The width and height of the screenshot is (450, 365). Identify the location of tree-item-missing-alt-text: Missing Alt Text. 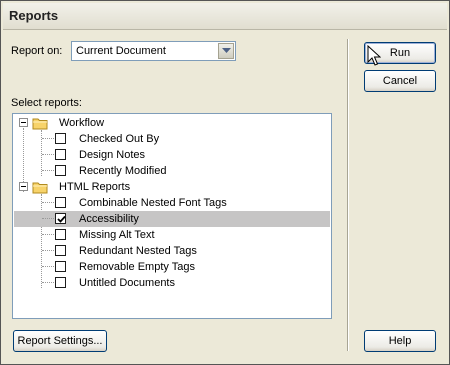
(117, 235).